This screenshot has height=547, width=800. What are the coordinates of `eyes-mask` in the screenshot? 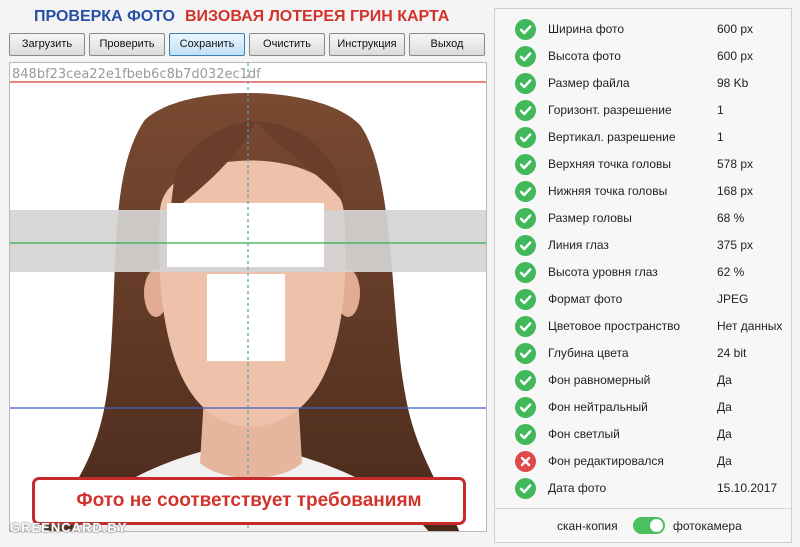 It's located at (245, 235).